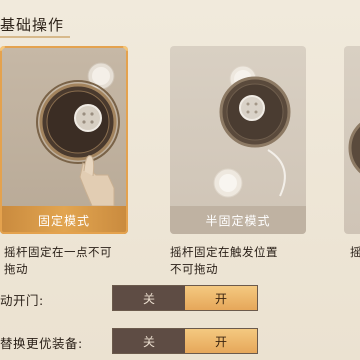  I want to click on auto-open-door-label: 动开门:, so click(22, 300).